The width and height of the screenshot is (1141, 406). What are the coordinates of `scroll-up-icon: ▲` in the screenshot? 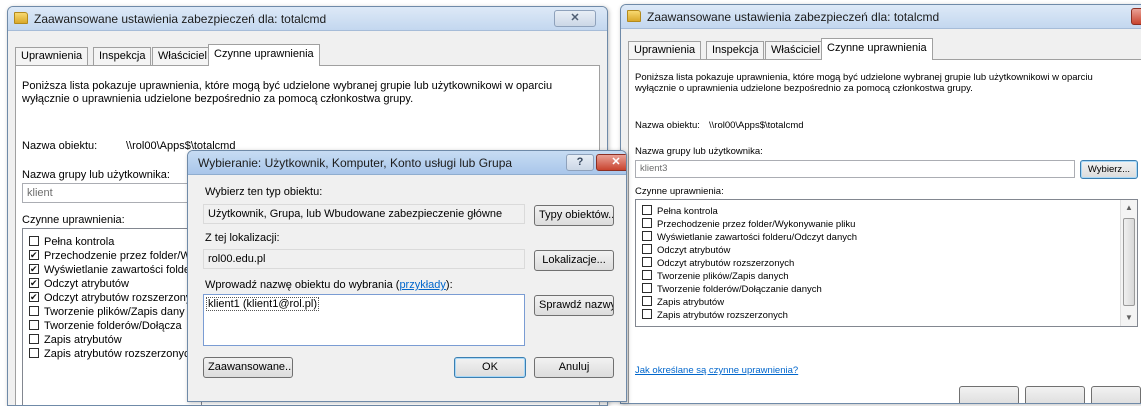 It's located at (1129, 208).